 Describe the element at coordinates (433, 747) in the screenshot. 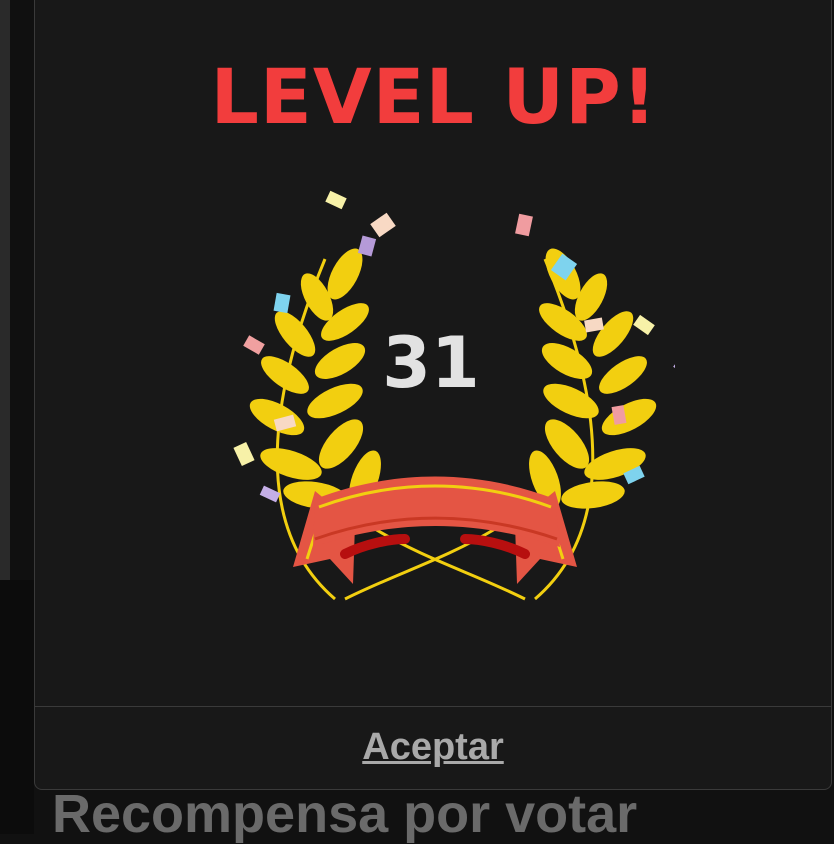

I see `accept-button: Aceptar` at that location.